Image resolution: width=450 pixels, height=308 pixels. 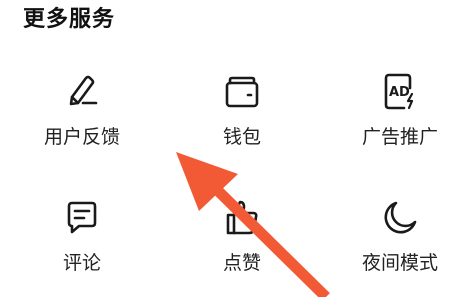 I want to click on feedback-pen-icon, so click(x=82, y=92).